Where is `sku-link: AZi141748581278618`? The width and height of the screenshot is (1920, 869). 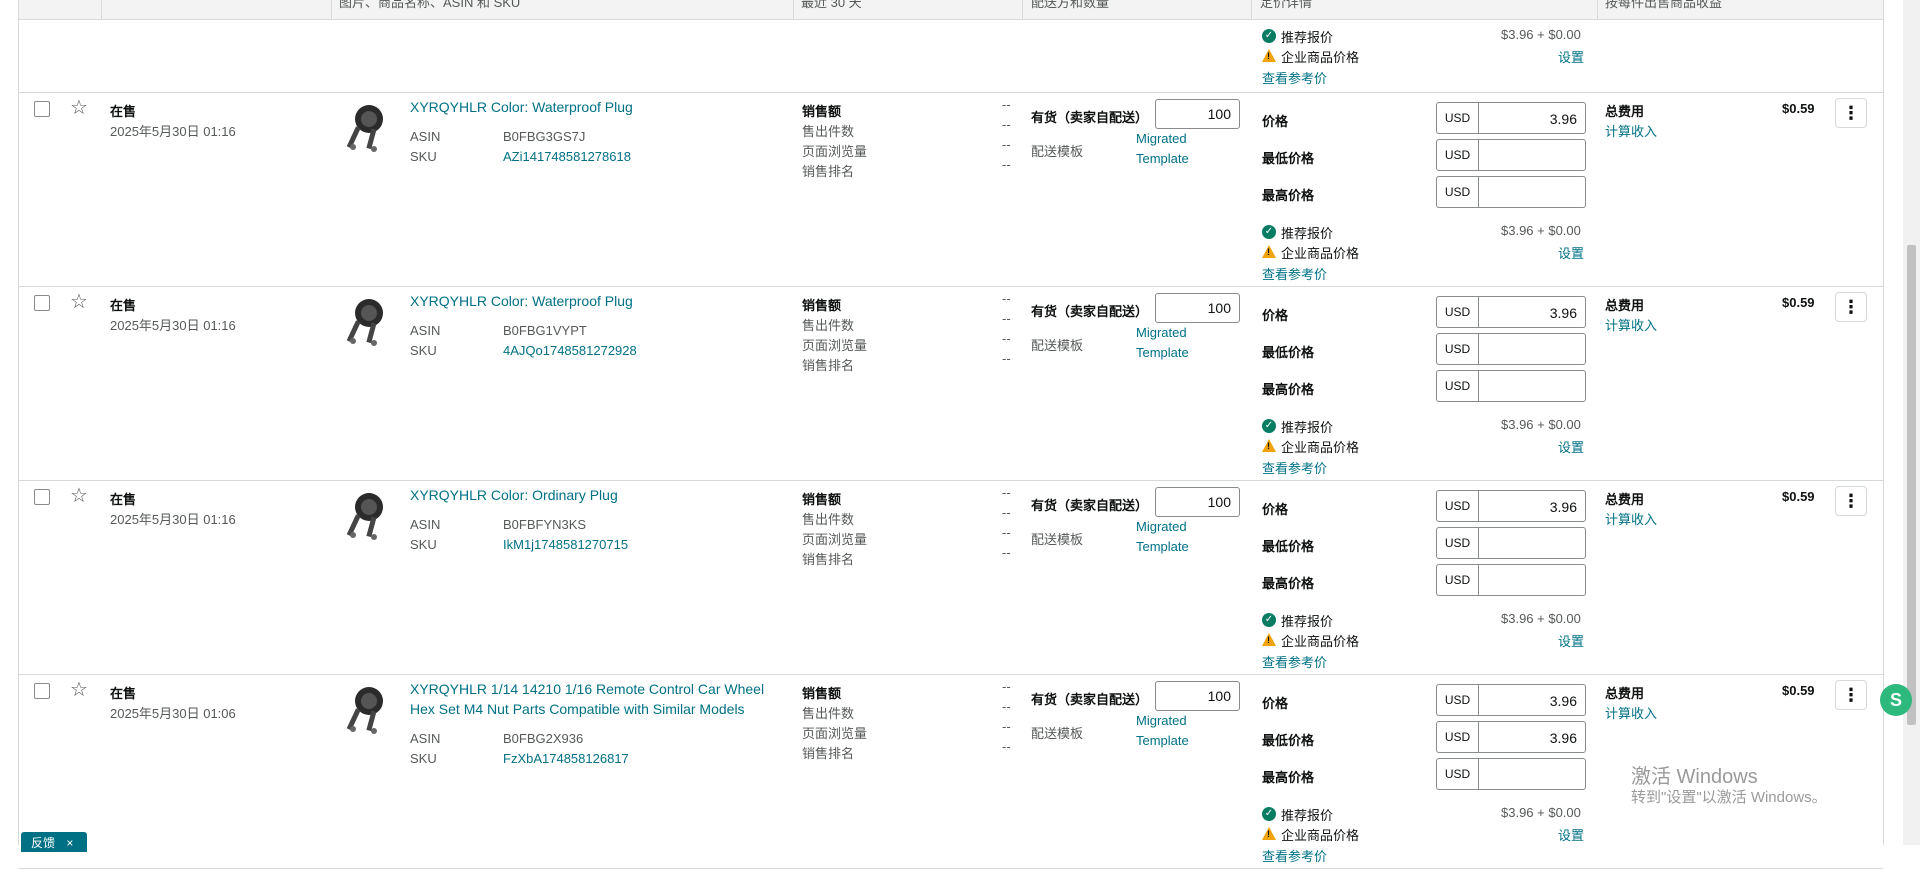
sku-link: AZi141748581278618 is located at coordinates (567, 156).